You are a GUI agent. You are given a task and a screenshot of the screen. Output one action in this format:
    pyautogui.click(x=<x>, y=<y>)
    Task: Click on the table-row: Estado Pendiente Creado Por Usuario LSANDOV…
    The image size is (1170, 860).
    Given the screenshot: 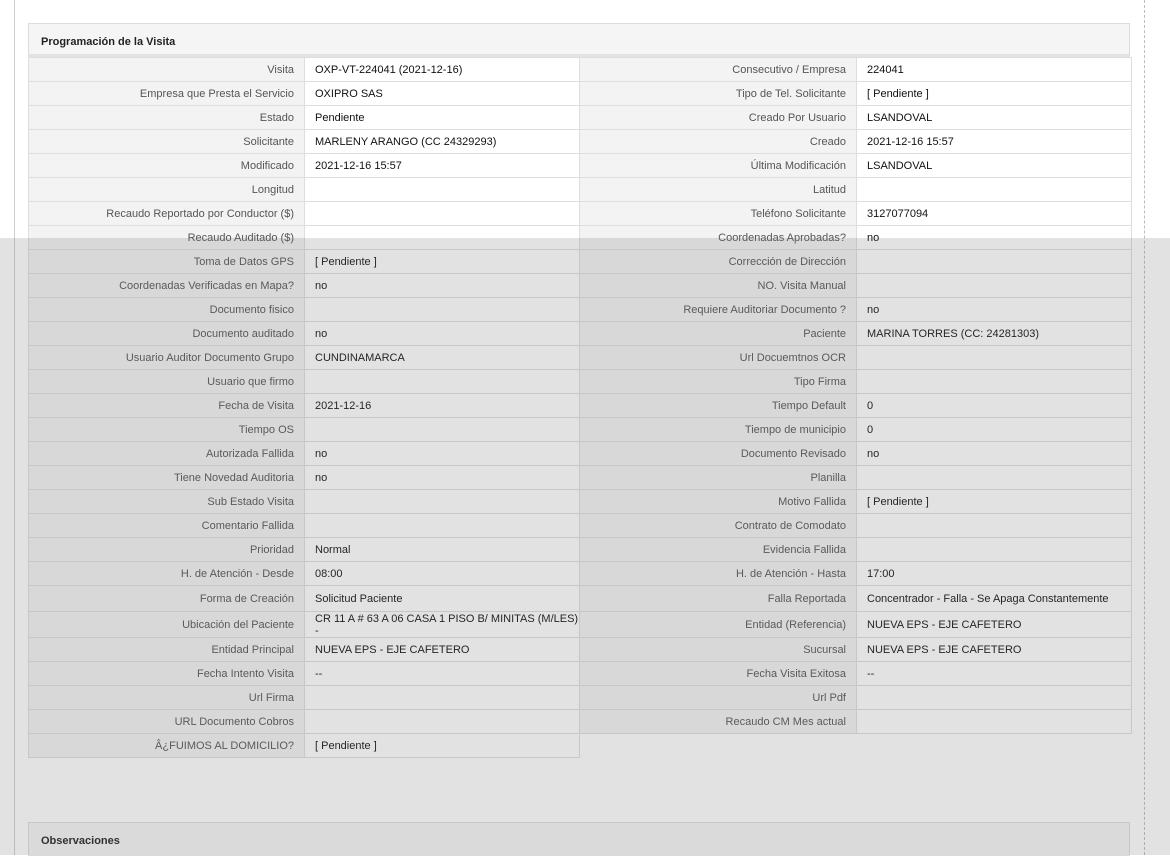 What is the action you would take?
    pyautogui.click(x=580, y=117)
    